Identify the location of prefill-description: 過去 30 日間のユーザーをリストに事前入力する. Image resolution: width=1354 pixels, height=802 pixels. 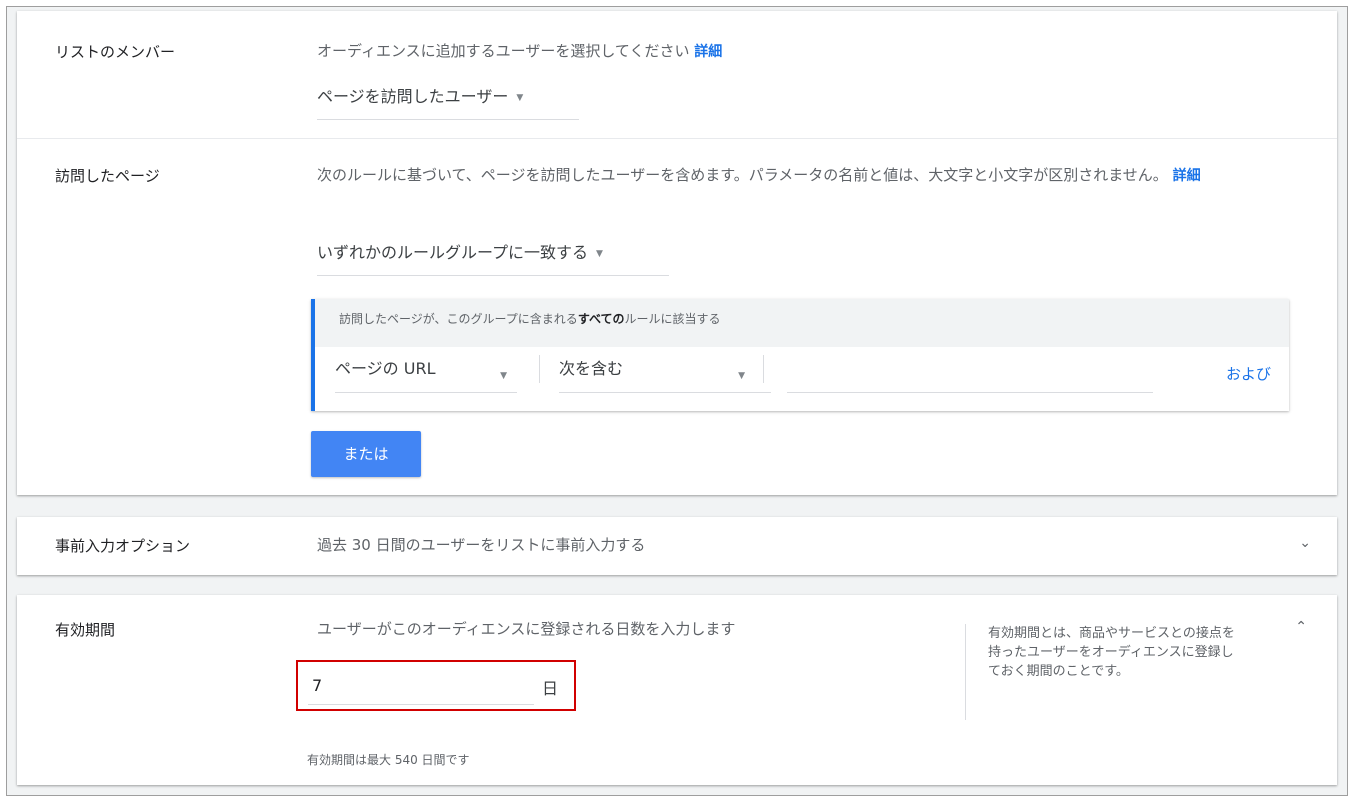
(481, 545).